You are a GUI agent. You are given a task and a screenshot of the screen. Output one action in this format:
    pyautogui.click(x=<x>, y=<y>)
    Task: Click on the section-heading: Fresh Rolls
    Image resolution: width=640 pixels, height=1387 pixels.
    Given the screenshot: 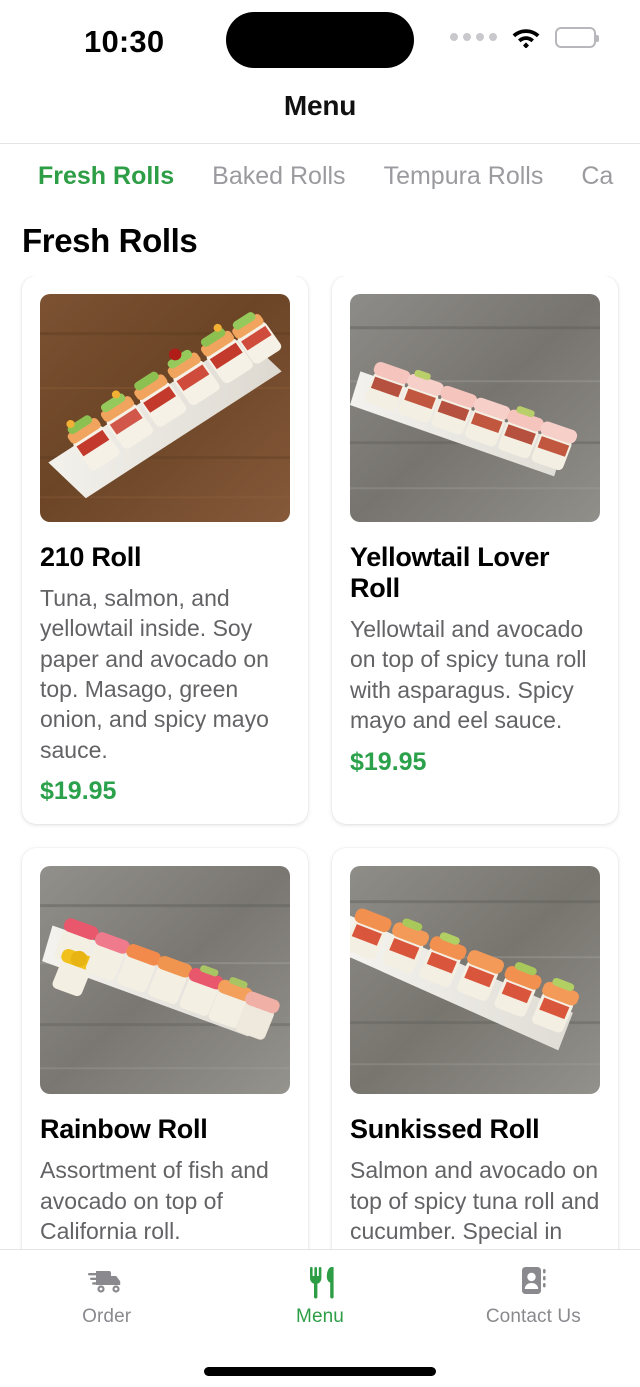 What is the action you would take?
    pyautogui.click(x=110, y=240)
    